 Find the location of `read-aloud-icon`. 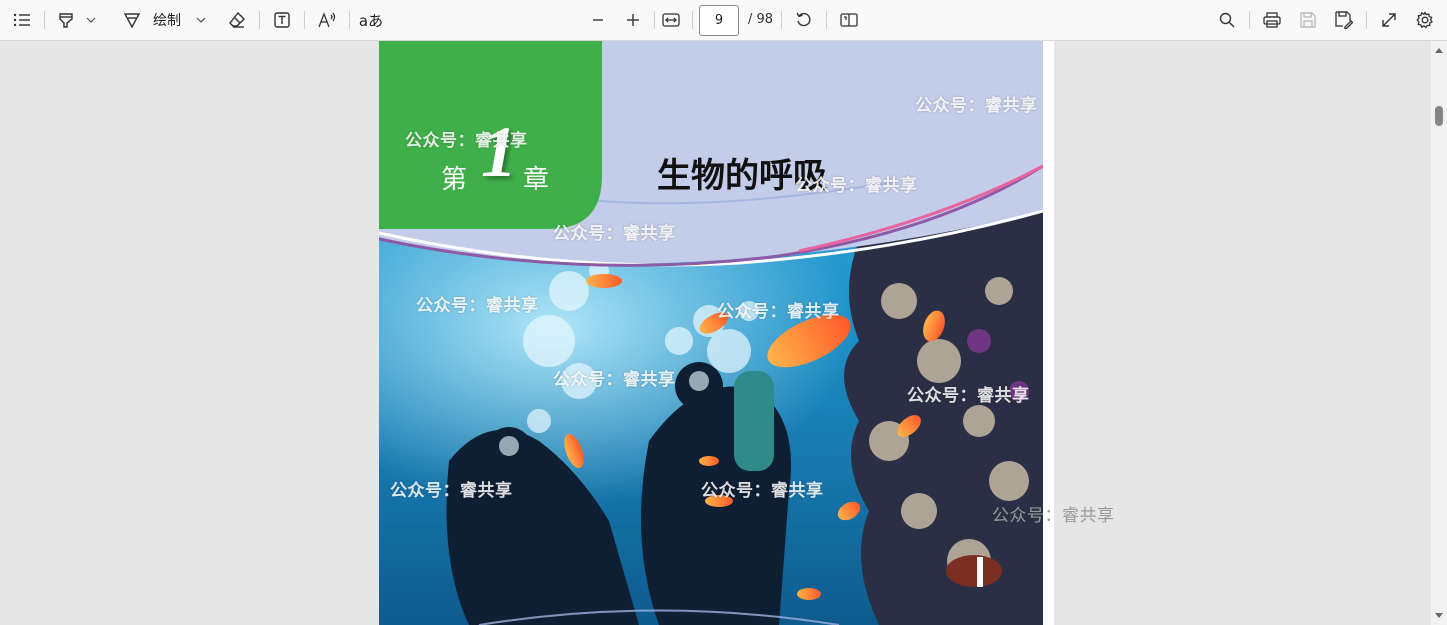

read-aloud-icon is located at coordinates (327, 20).